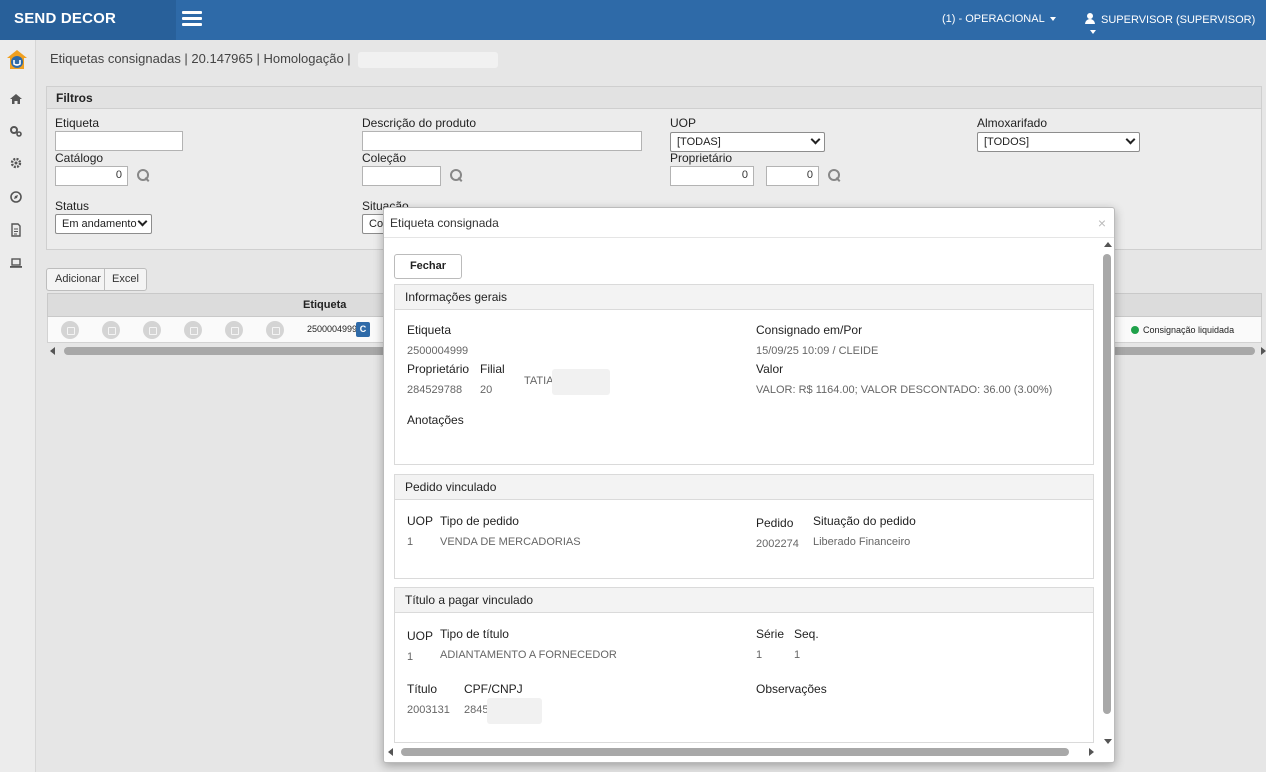 This screenshot has height=772, width=1266. What do you see at coordinates (1102, 223) in the screenshot?
I see `close-icon: ×` at bounding box center [1102, 223].